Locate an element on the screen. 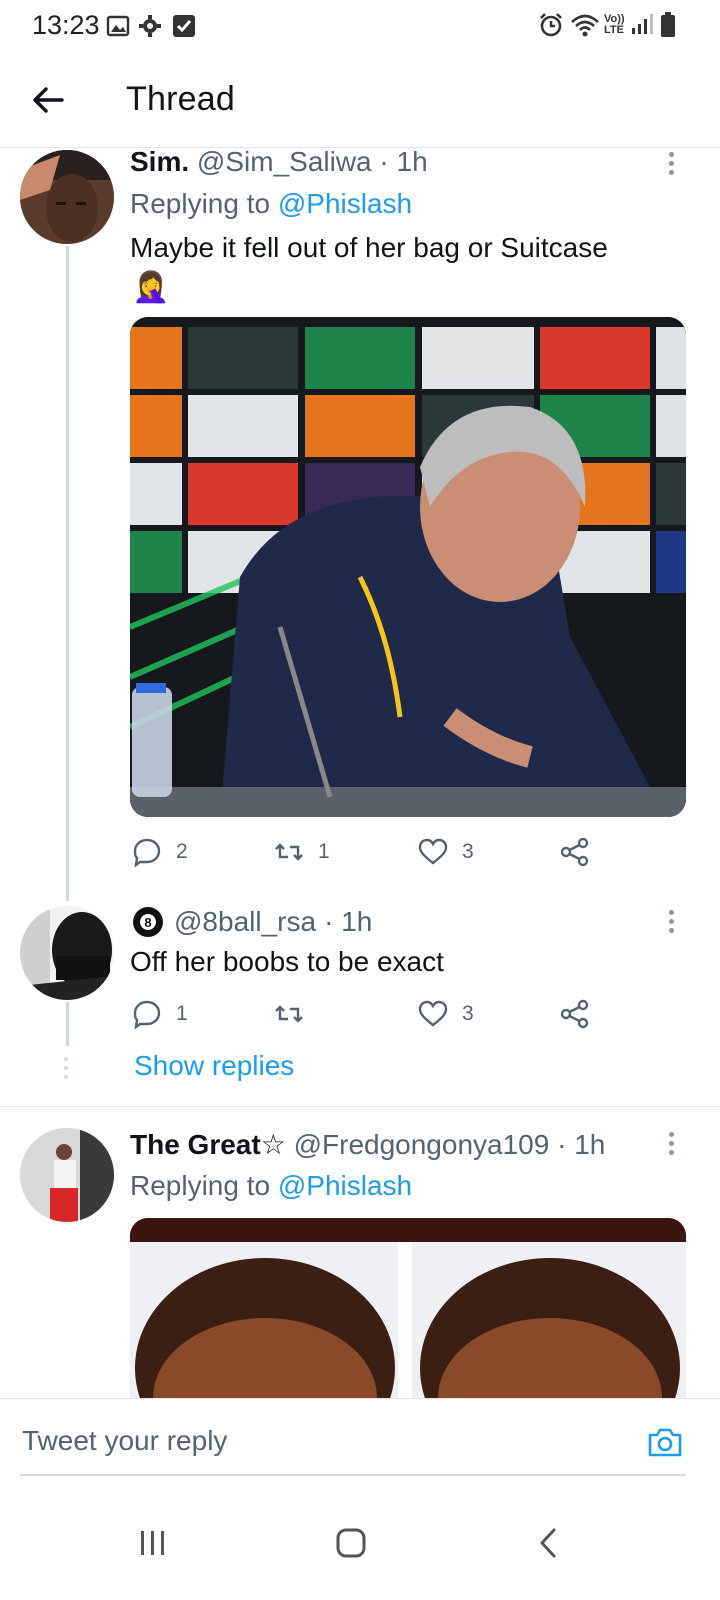 This screenshot has width=720, height=1600. thread-dots is located at coordinates (66, 1068).